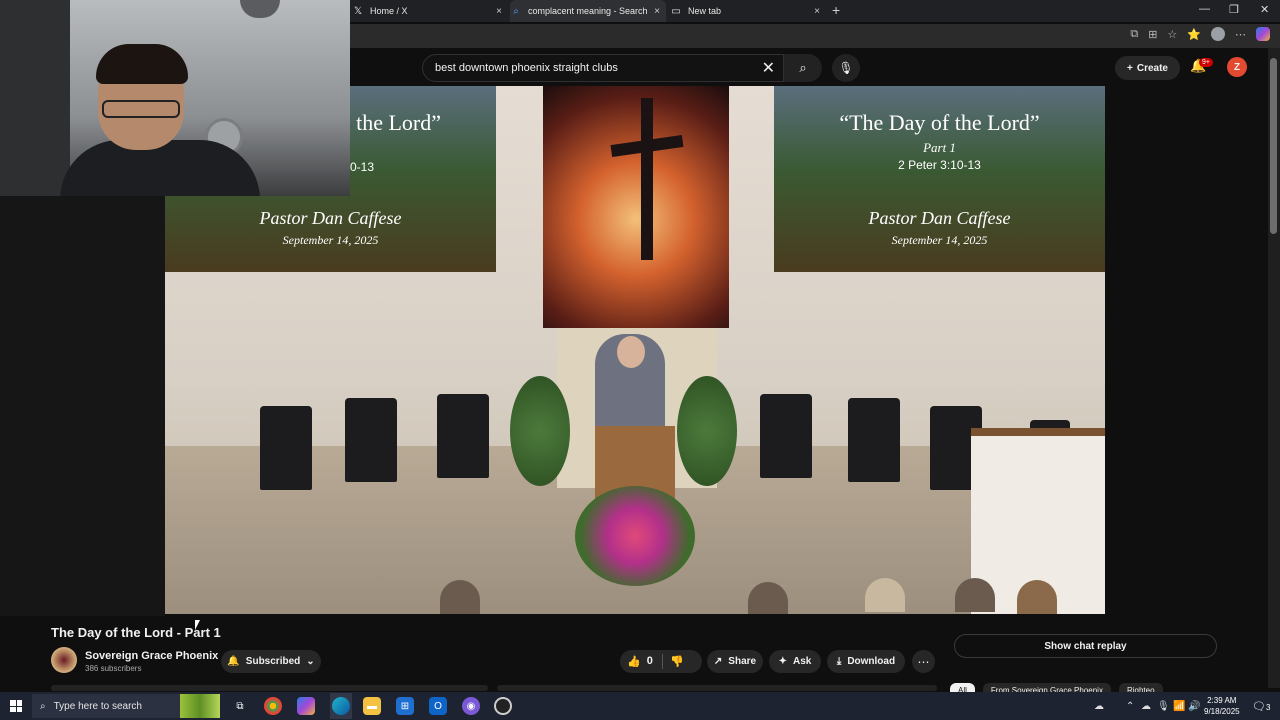 Image resolution: width=1280 pixels, height=720 pixels. What do you see at coordinates (636, 207) in the screenshot?
I see `sunset-banner` at bounding box center [636, 207].